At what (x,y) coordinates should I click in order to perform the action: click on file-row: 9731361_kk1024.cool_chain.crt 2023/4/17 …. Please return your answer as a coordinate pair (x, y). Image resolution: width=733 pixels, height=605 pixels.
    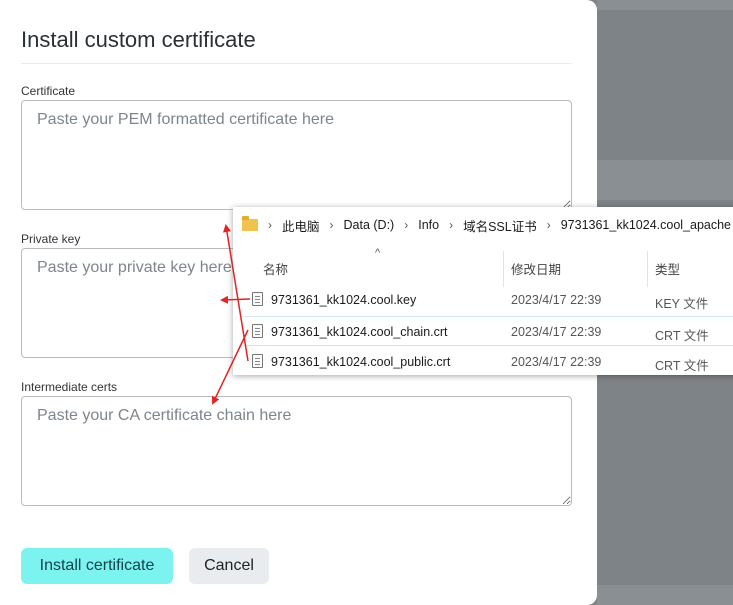
    Looking at the image, I should click on (488, 331).